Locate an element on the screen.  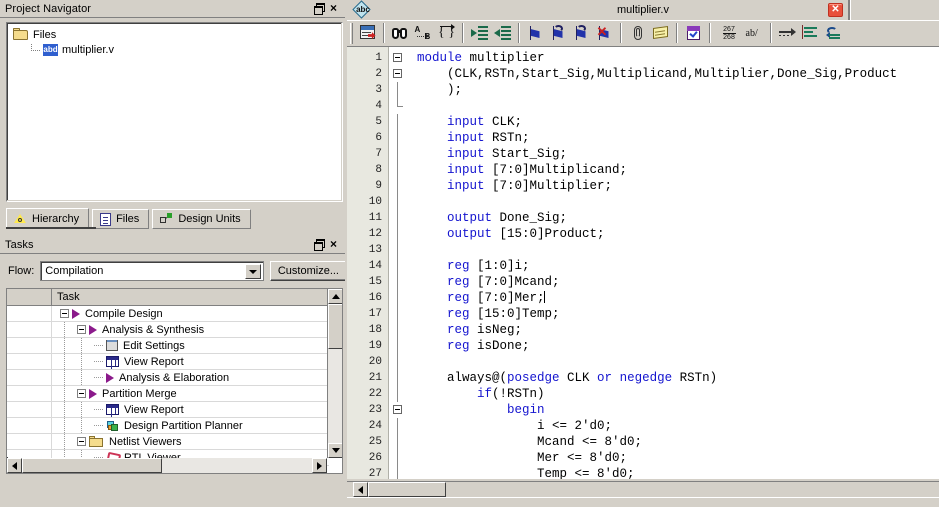
tab-files: Files is located at coordinates (121, 219).